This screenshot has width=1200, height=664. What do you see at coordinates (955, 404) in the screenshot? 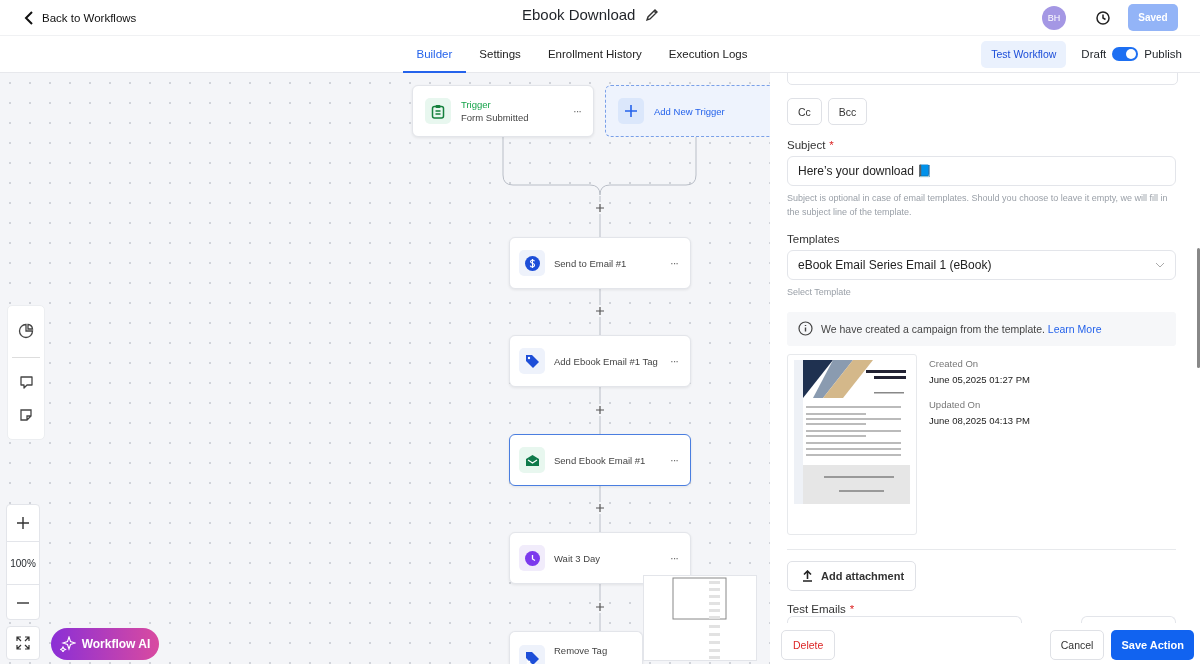
I see `meta-label: Updated On` at bounding box center [955, 404].